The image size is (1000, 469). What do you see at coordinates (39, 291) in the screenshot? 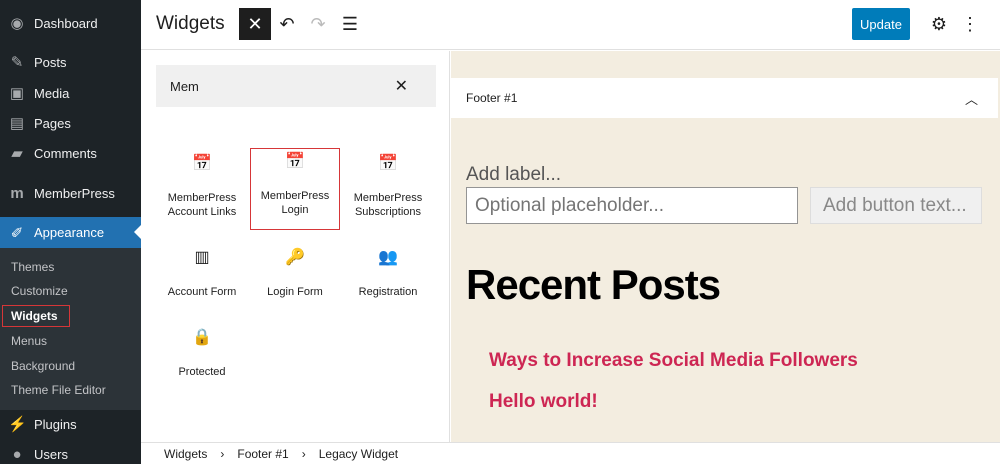
I see `submenu-customize: Customize` at bounding box center [39, 291].